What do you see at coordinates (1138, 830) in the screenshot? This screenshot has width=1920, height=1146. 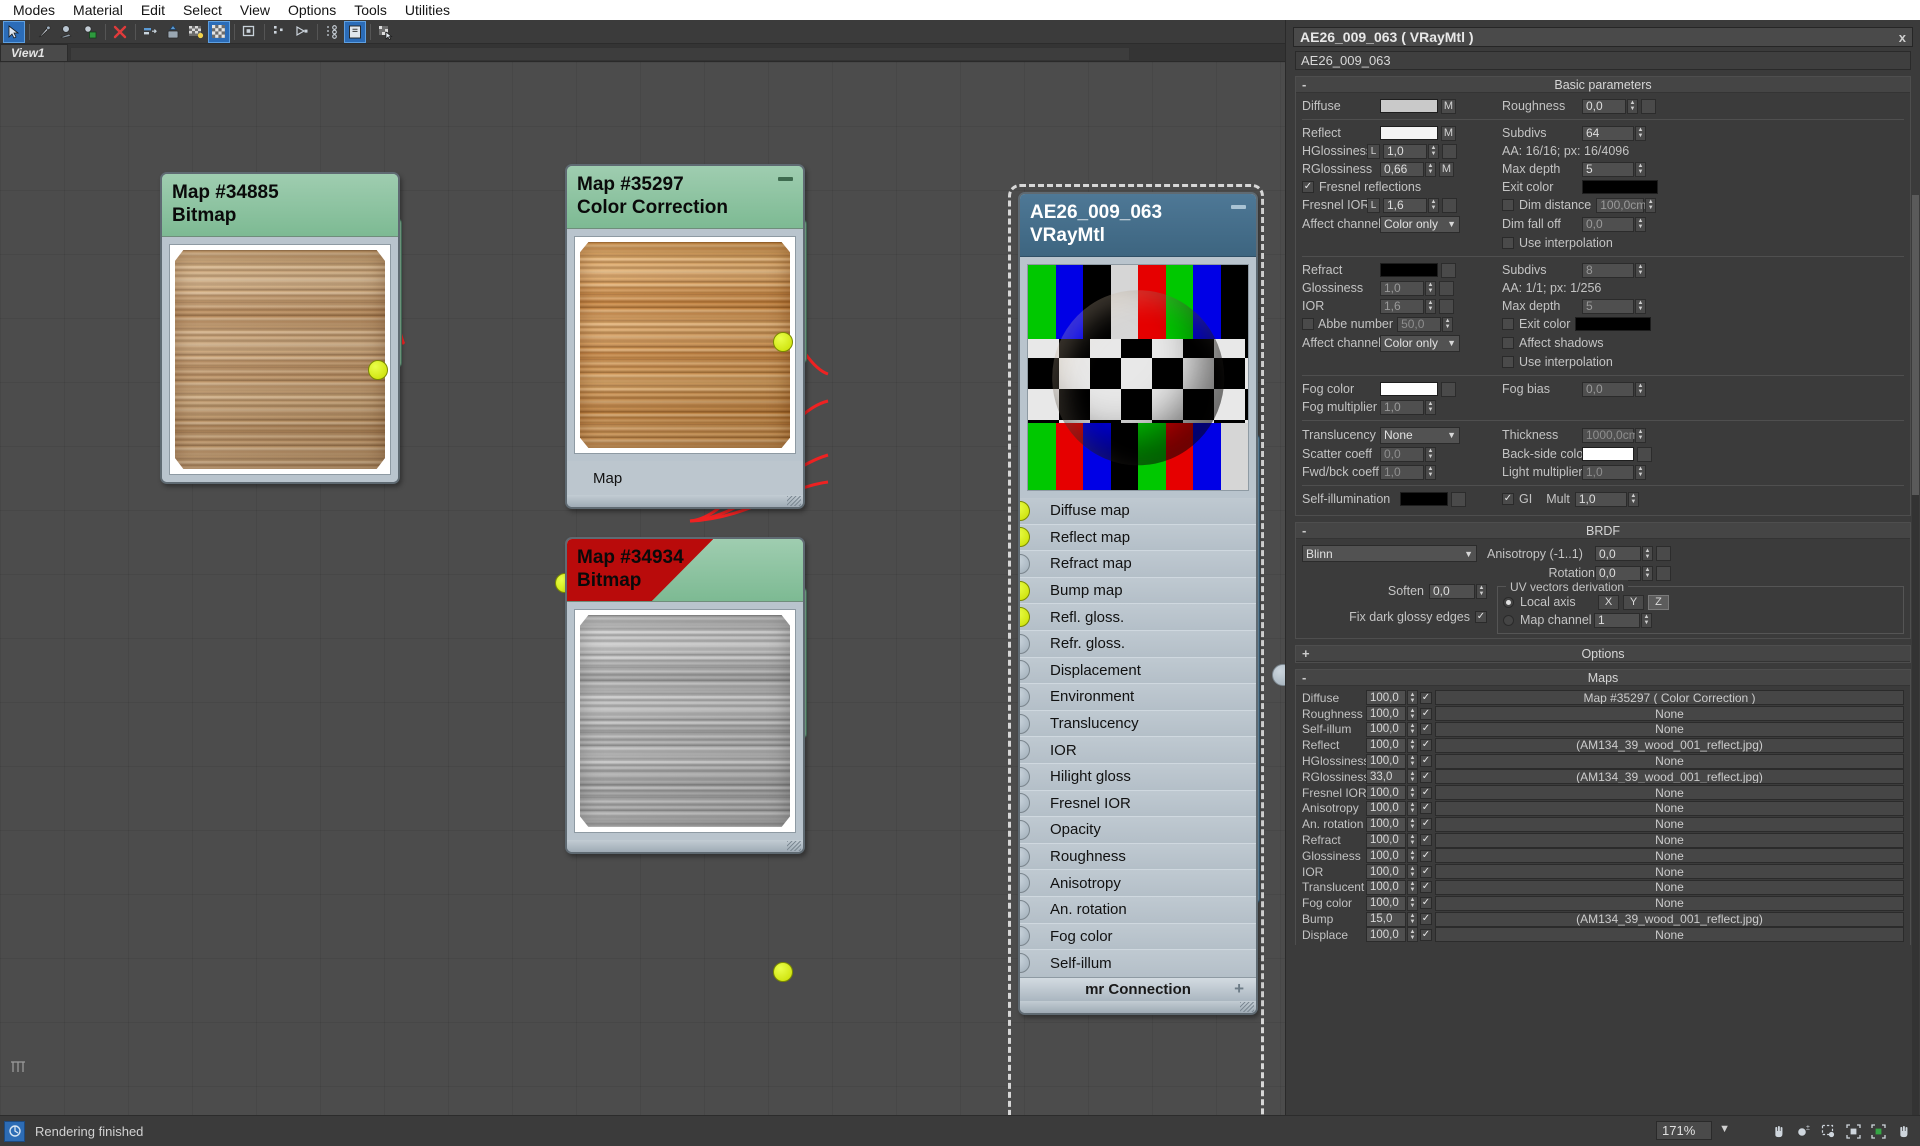 I see `slot-opacity: Opacity` at bounding box center [1138, 830].